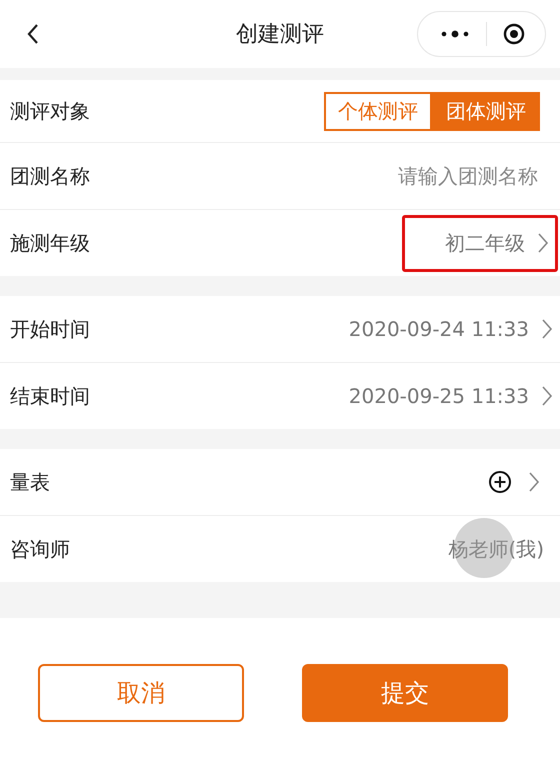 This screenshot has height=768, width=560. I want to click on page-title: 创建测评, so click(280, 35).